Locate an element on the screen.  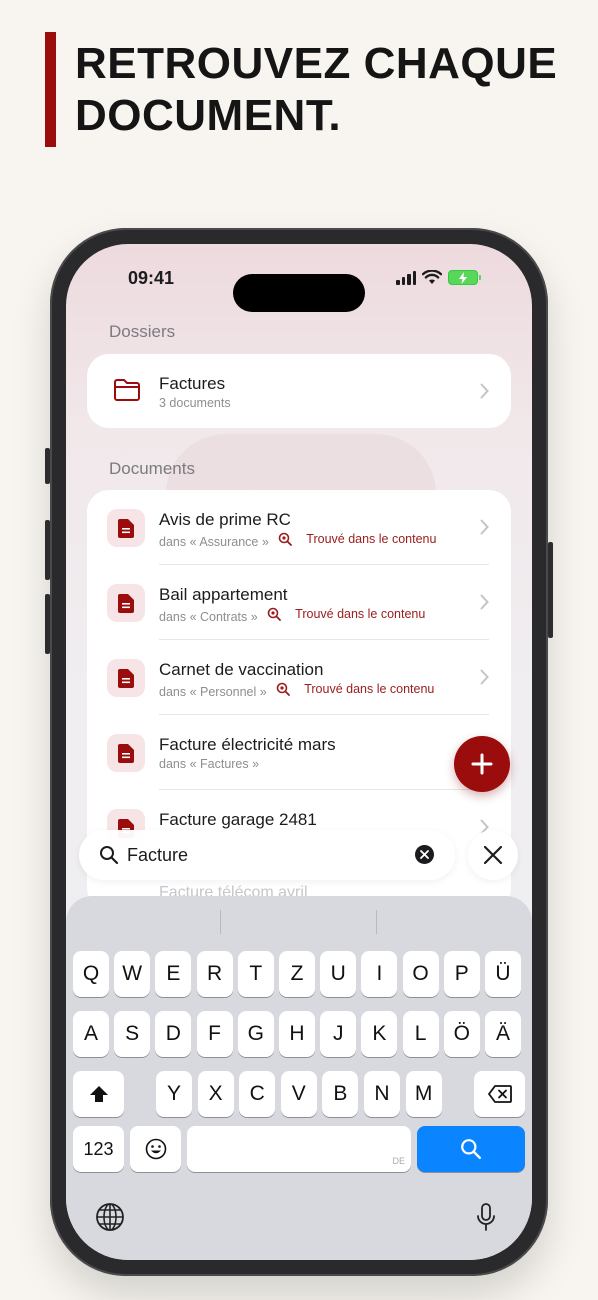
numbers-key: 123 is located at coordinates (98, 1149).